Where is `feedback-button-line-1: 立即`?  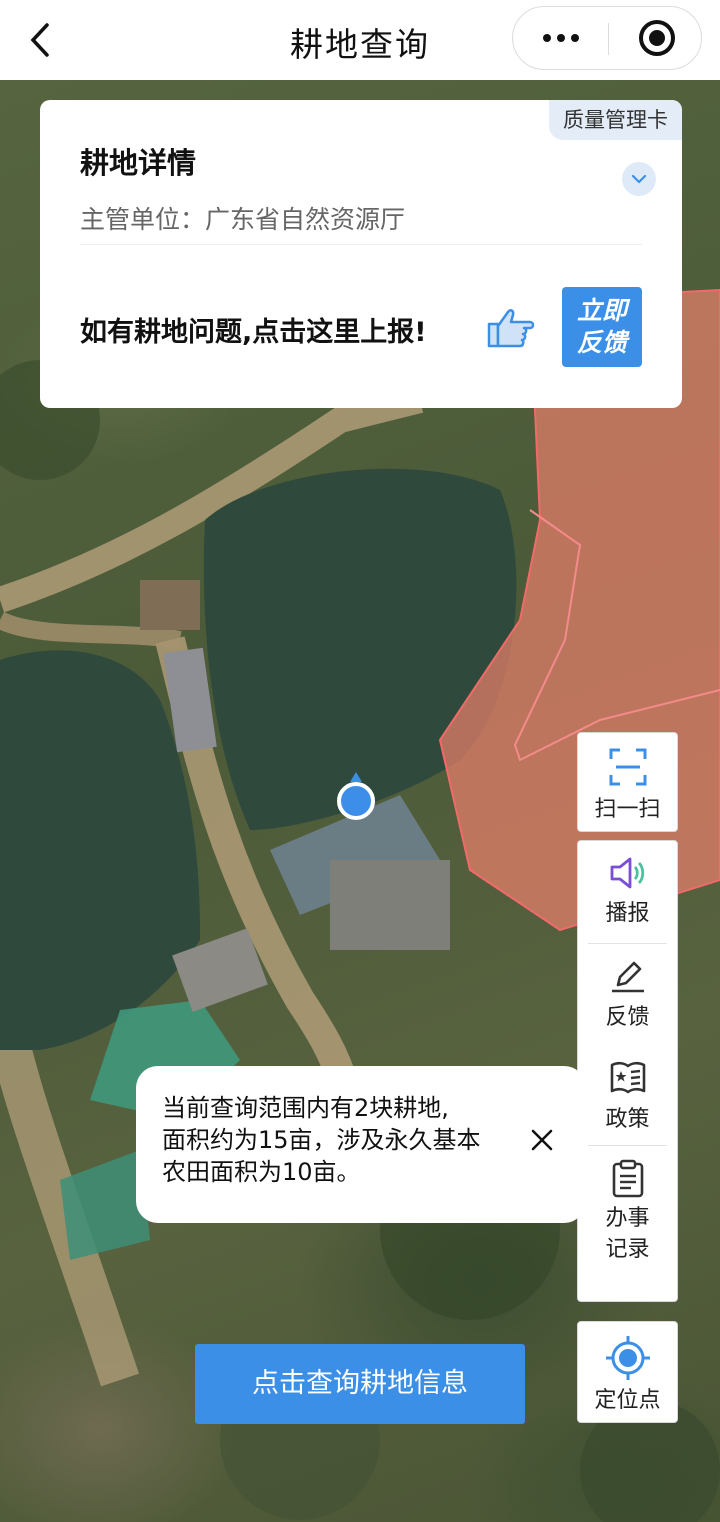
feedback-button-line-1: 立即 is located at coordinates (601, 310).